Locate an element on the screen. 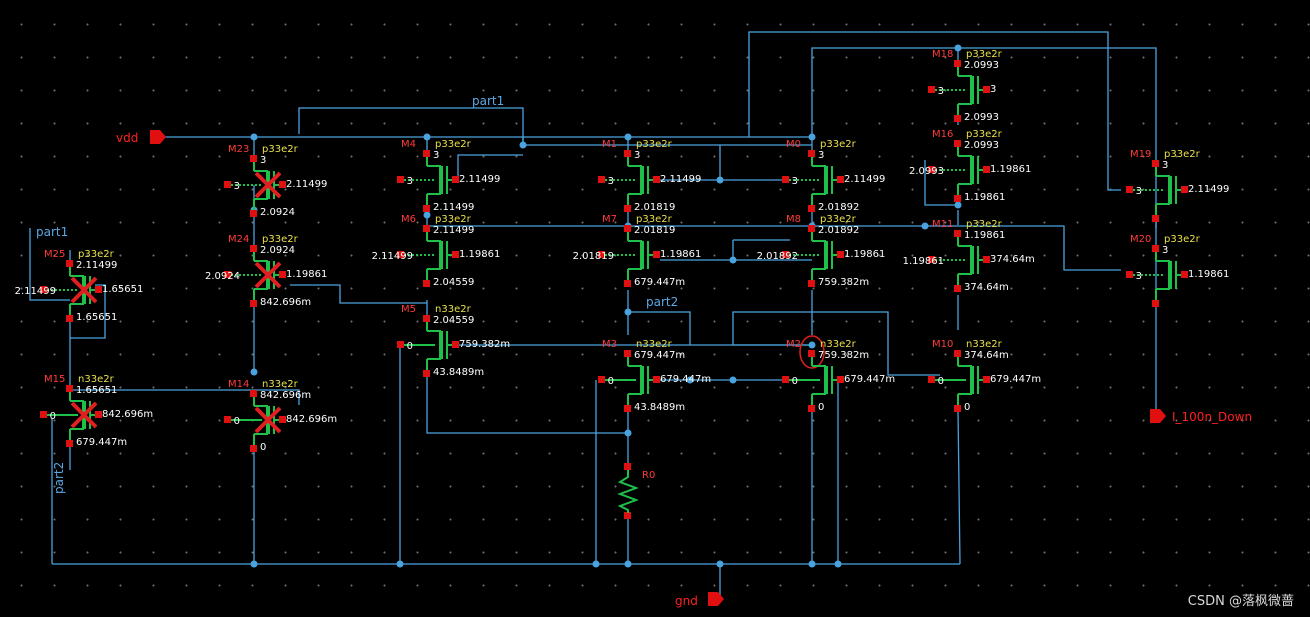  transistor-id-m25: M25 is located at coordinates (54, 254).